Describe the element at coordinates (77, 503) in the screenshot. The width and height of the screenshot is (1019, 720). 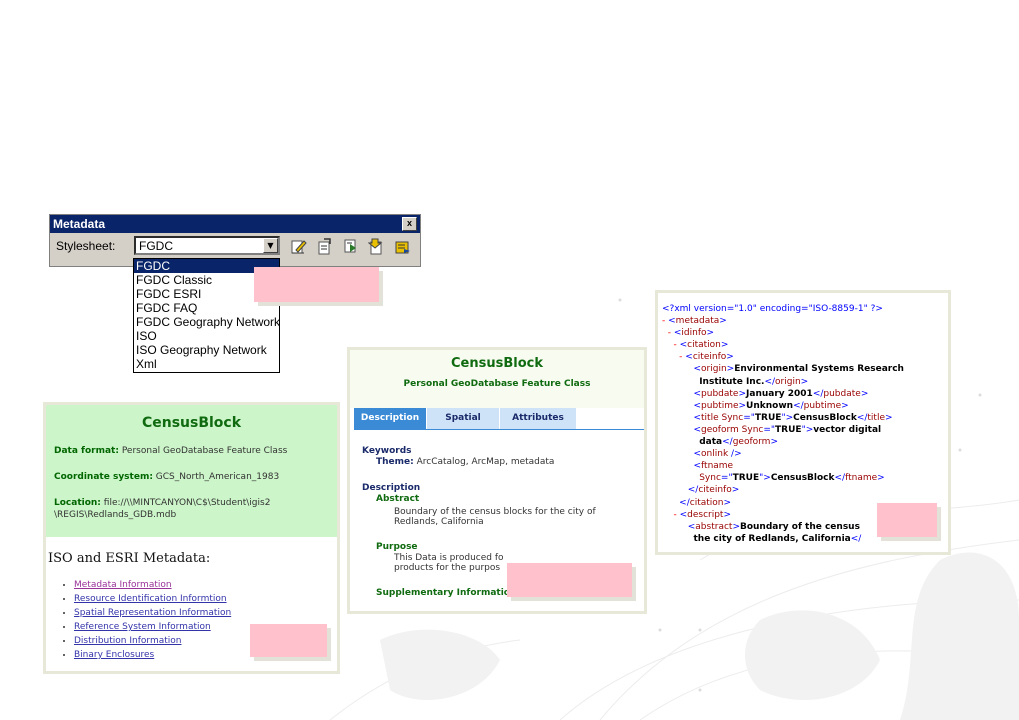
I see `location-label: Location:` at that location.